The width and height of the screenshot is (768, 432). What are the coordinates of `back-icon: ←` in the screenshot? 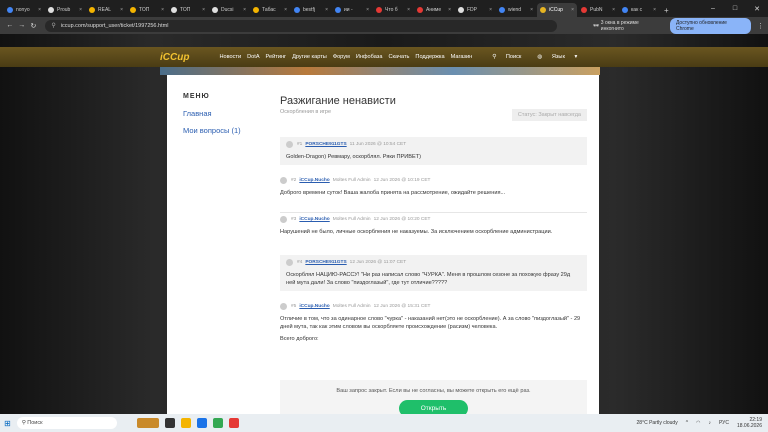 It's located at (10, 25).